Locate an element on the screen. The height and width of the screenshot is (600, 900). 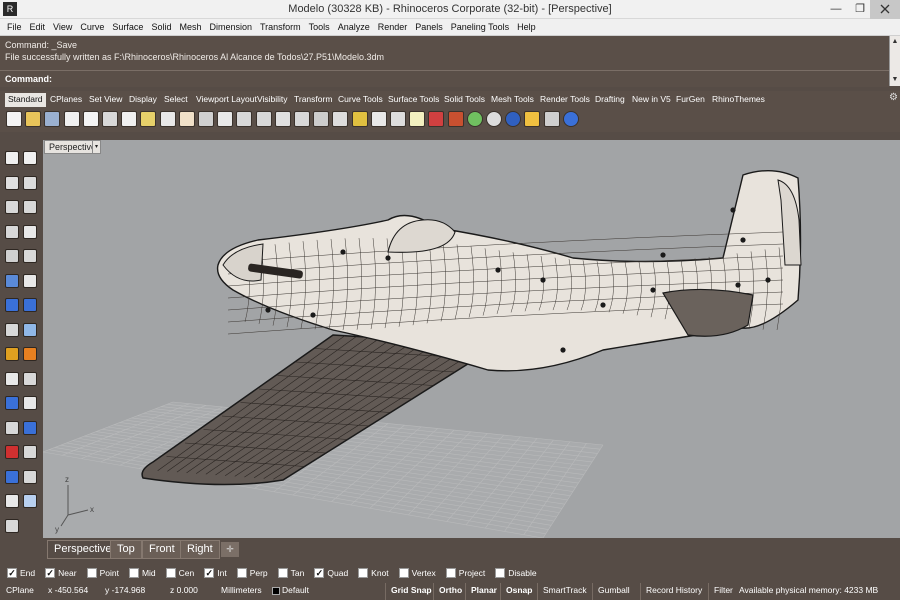
toolbar-tab-render-tools: Render Tools is located at coordinates (565, 100).